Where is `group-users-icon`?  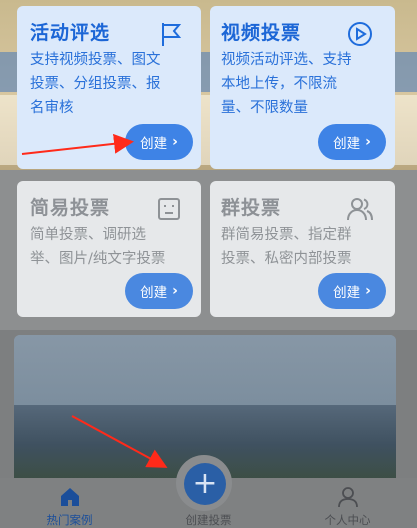 group-users-icon is located at coordinates (360, 209).